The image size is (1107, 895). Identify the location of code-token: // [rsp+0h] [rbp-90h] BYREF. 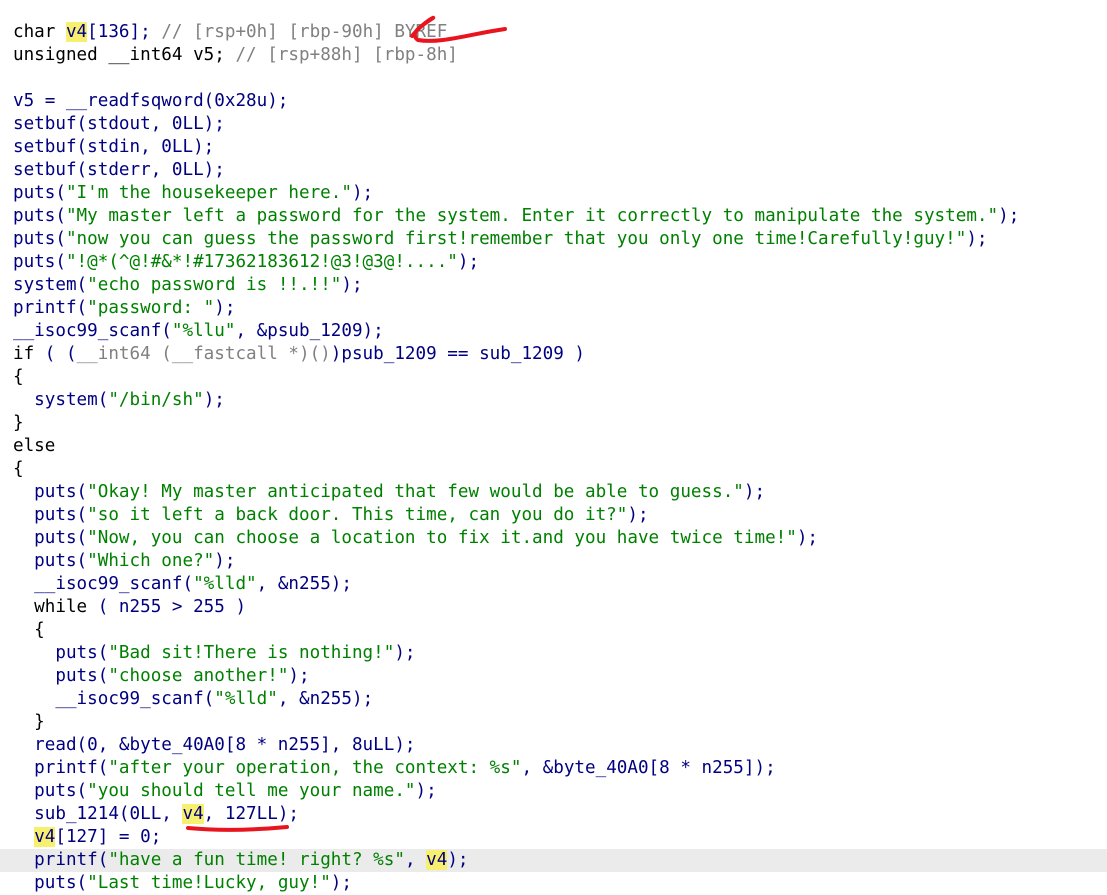
(304, 32).